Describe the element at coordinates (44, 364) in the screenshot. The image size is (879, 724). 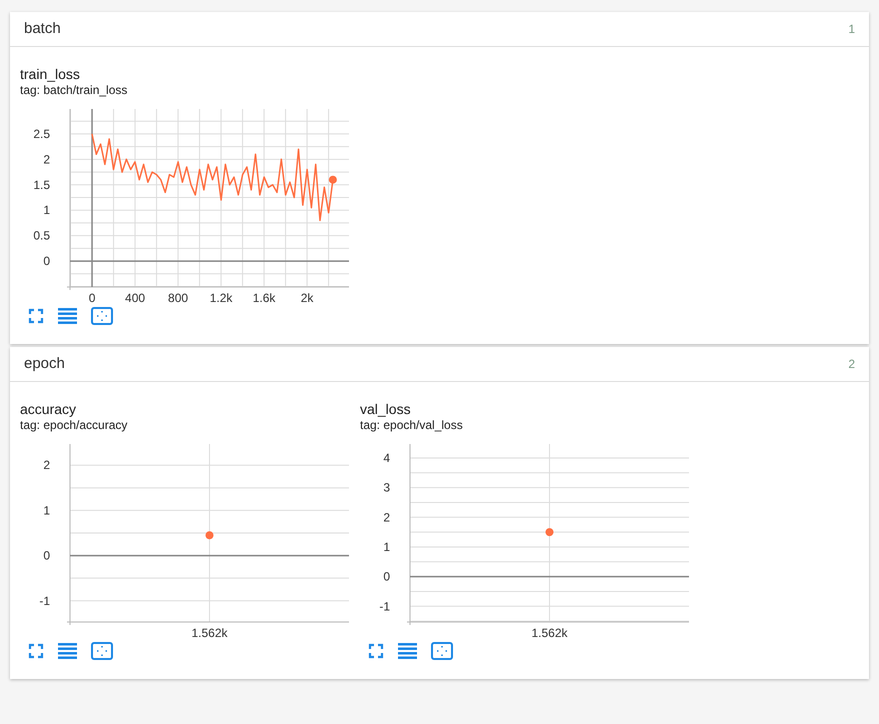
I see `section-title: epoch` at that location.